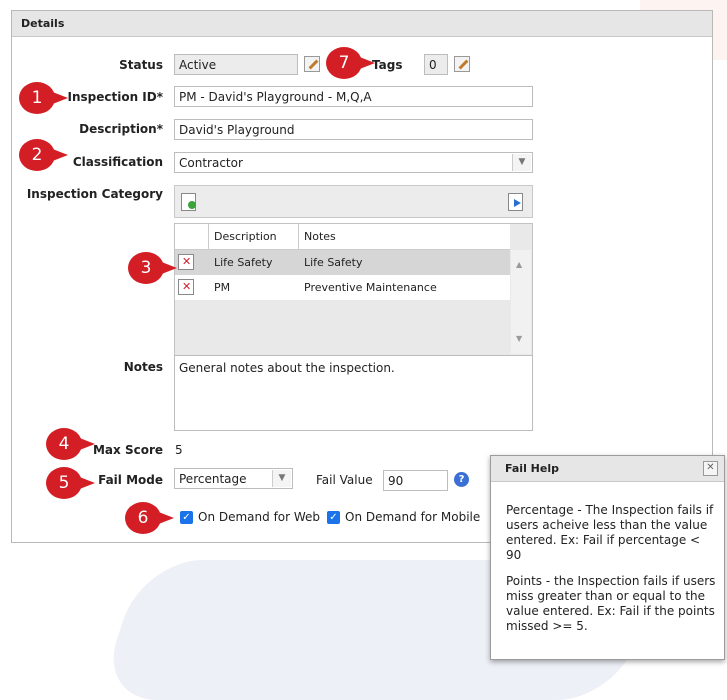 Image resolution: width=727 pixels, height=700 pixels. I want to click on description-label: Description*, so click(121, 129).